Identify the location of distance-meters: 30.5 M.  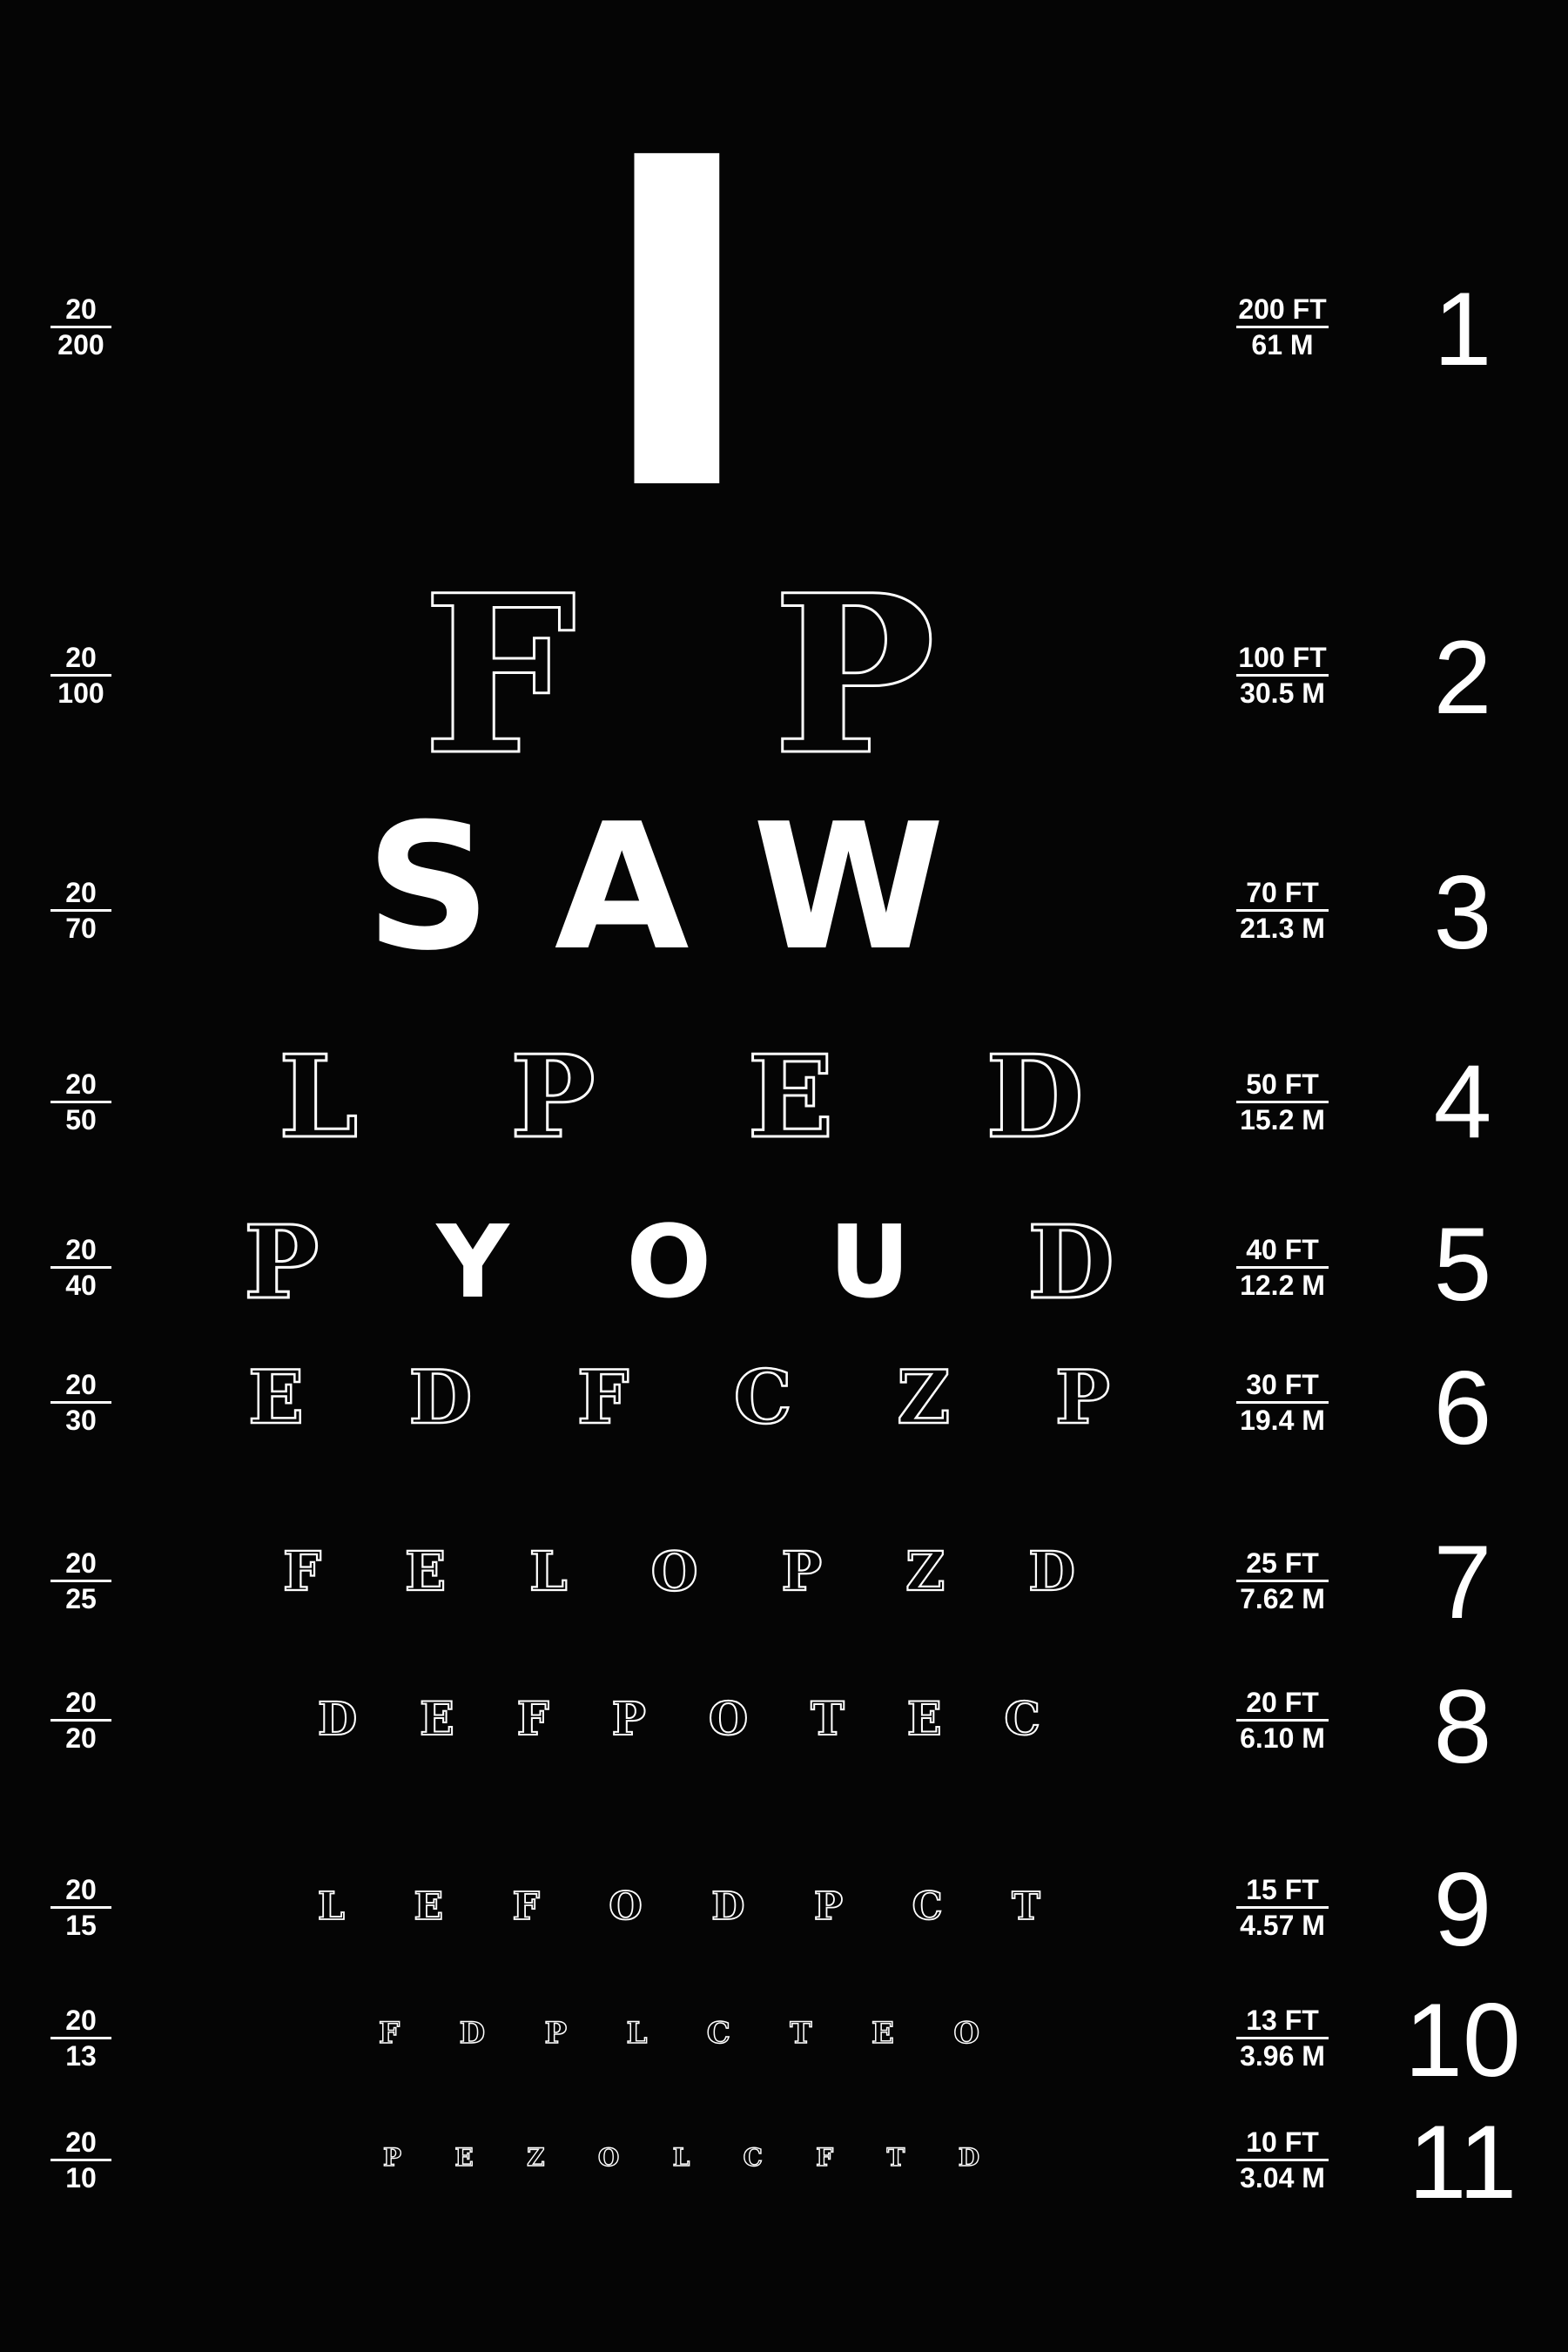
(1282, 693).